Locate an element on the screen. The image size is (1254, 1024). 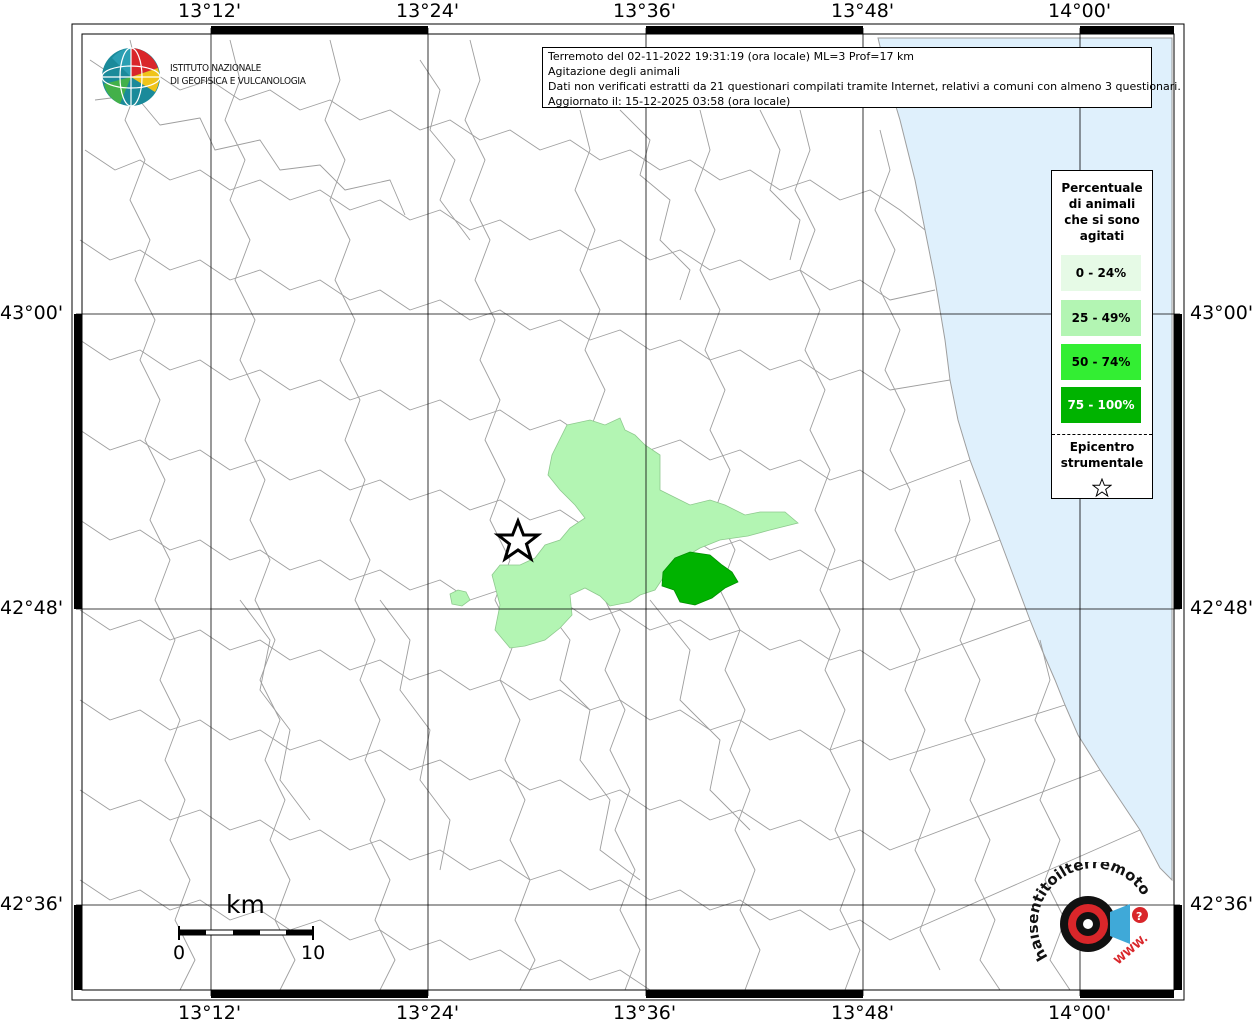
legend-title-line: agitati is located at coordinates (1102, 236).